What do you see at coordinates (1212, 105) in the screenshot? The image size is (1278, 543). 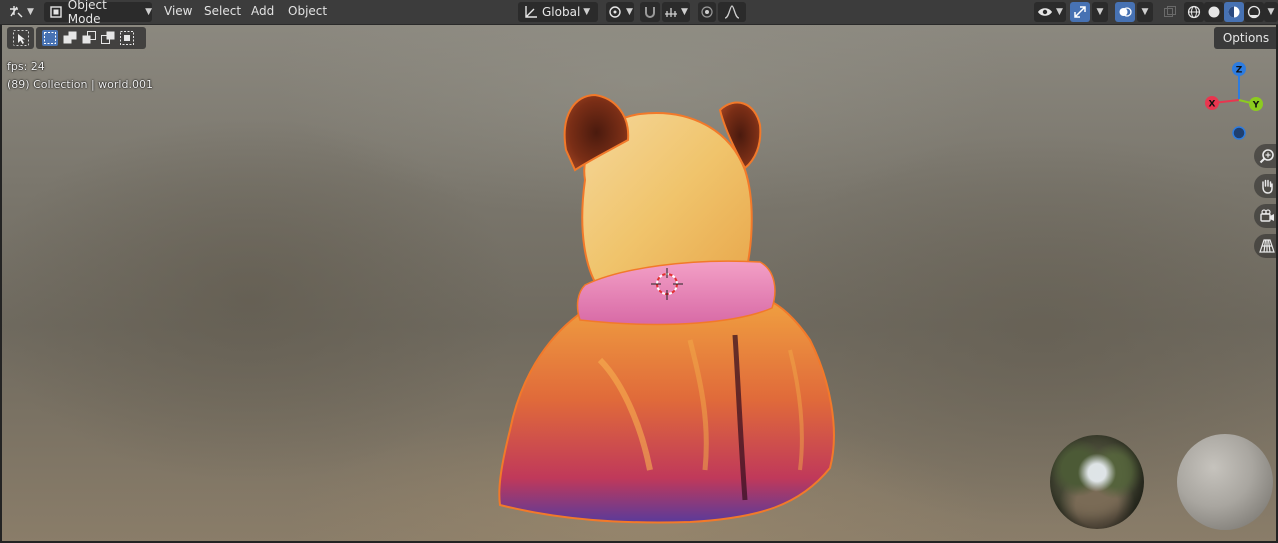 I see `gizmo-label-x: X` at bounding box center [1212, 105].